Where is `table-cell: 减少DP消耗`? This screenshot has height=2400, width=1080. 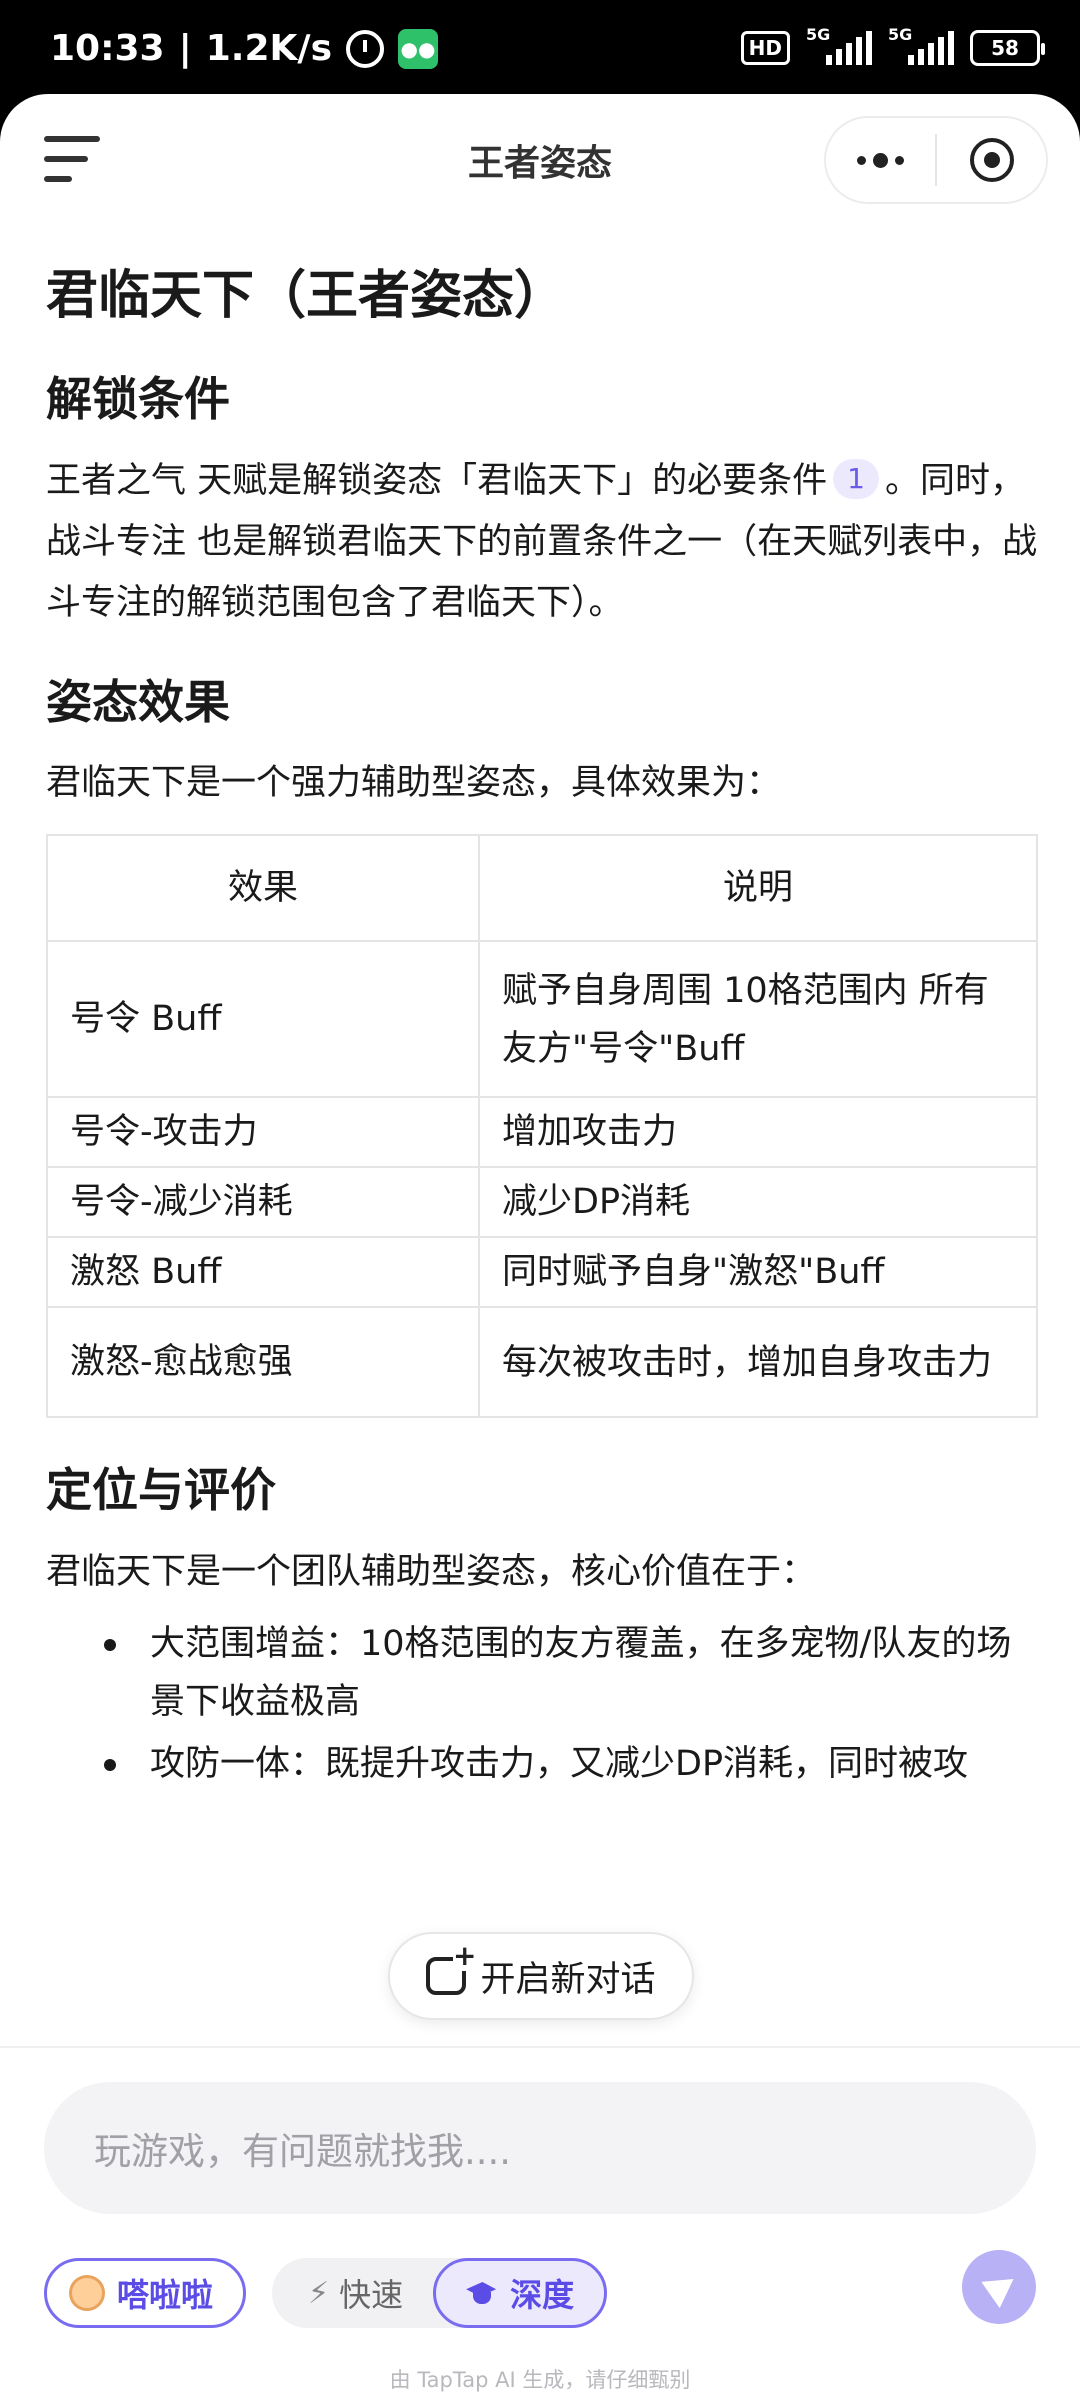
table-cell: 减少DP消耗 is located at coordinates (758, 1202).